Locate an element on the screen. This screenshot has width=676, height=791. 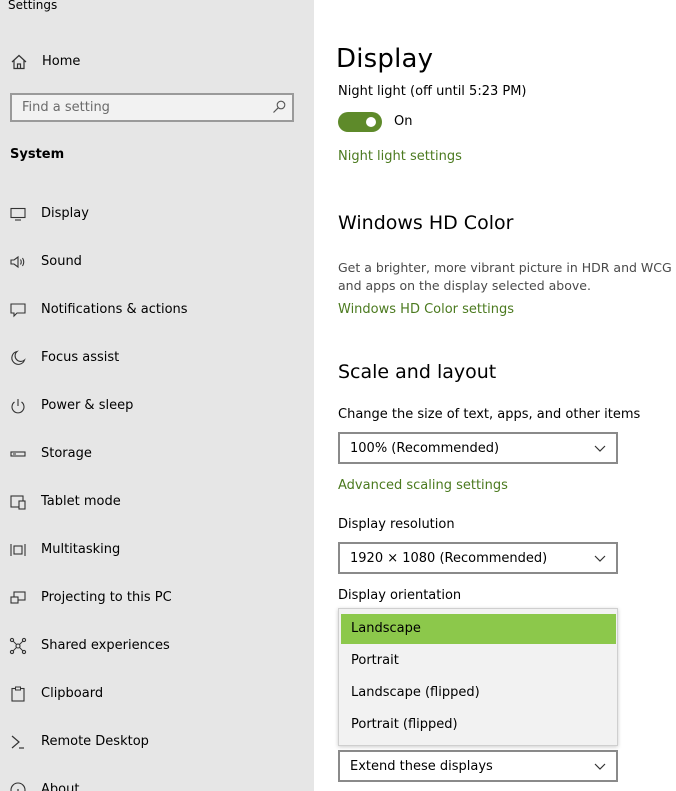
home-label: Home is located at coordinates (61, 61).